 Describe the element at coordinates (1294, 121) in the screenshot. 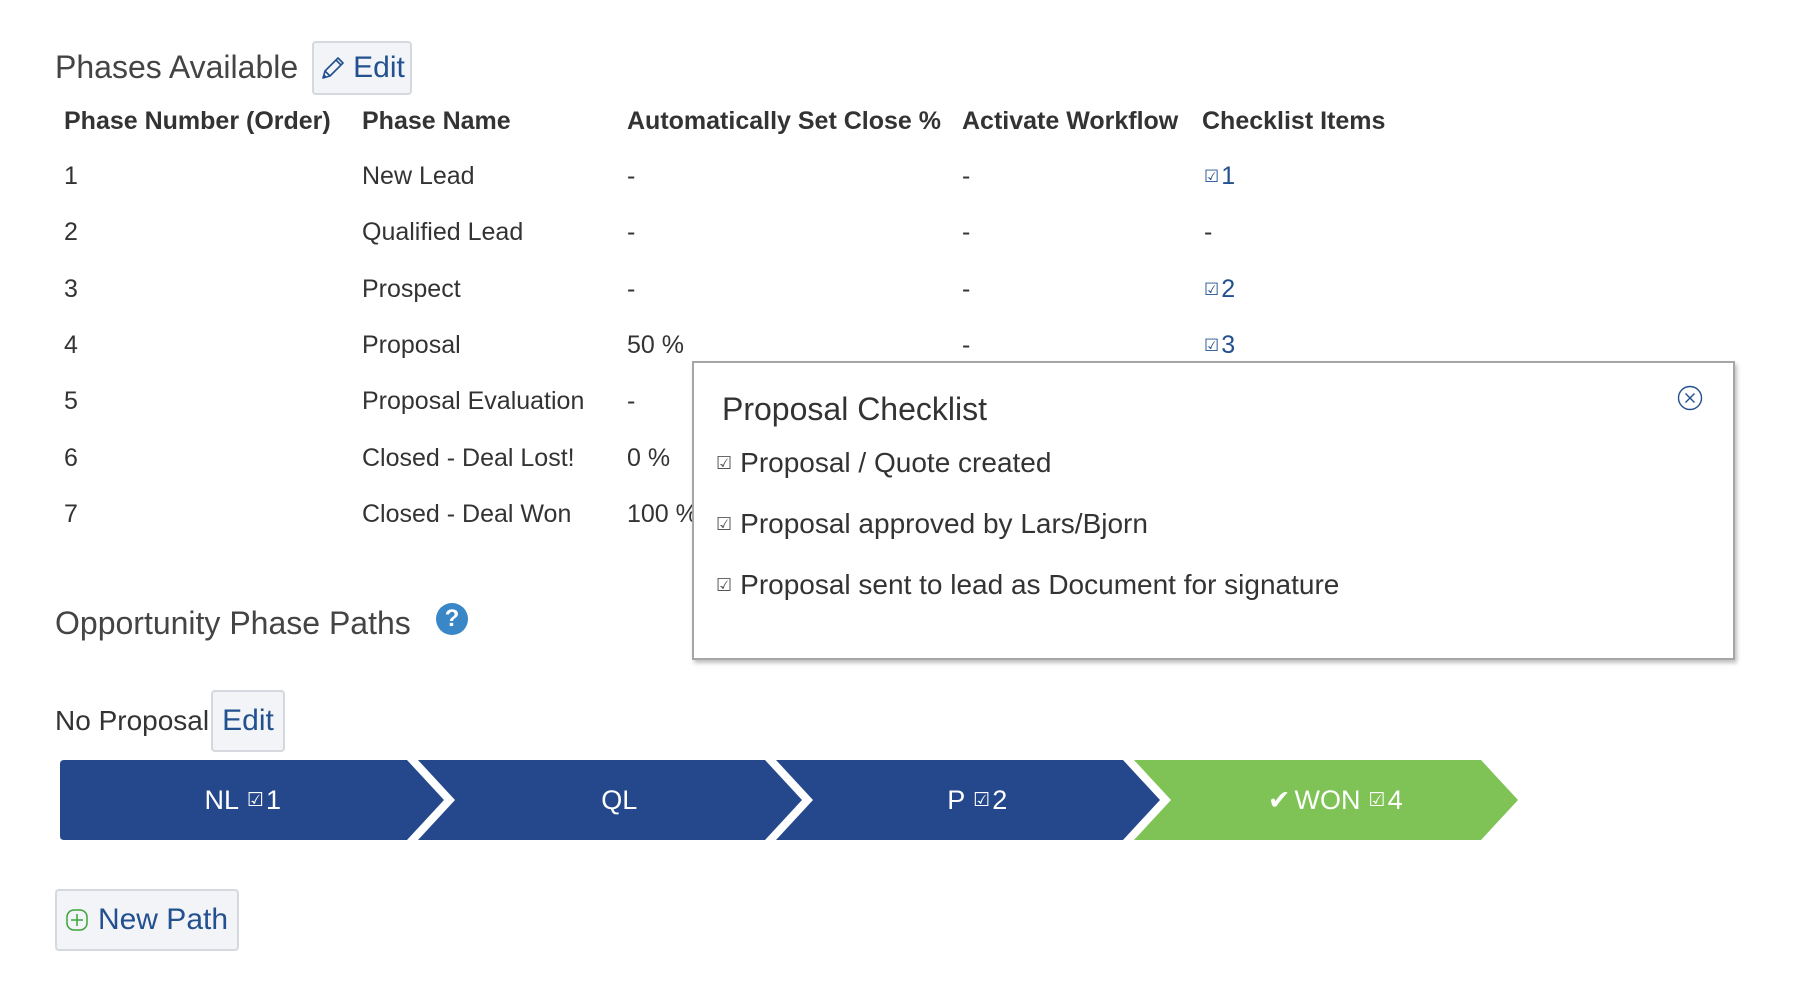

I see `col-header-checklist-items: Checklist Items` at that location.